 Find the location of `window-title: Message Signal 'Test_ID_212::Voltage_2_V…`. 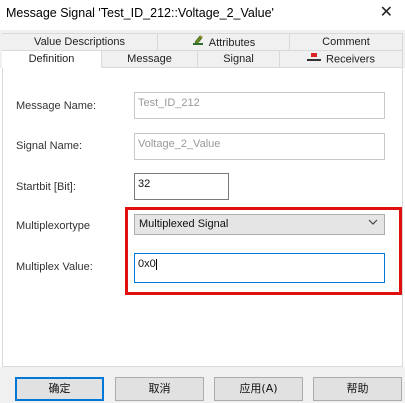

window-title: Message Signal 'Test_ID_212::Voltage_2_V… is located at coordinates (140, 13).